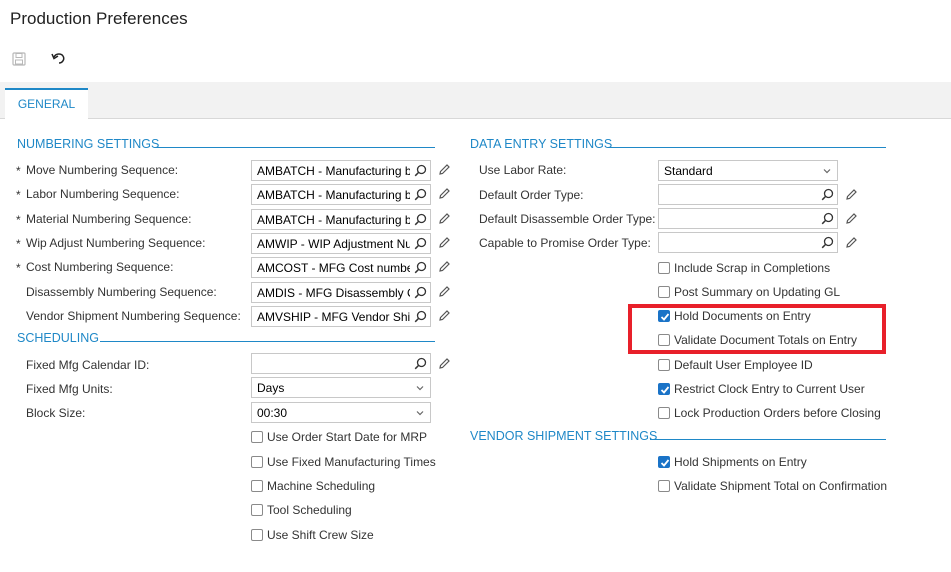 The image size is (951, 572). Describe the element at coordinates (88, 144) in the screenshot. I see `numbering-section-title: NUMBERING SETTINGS` at that location.